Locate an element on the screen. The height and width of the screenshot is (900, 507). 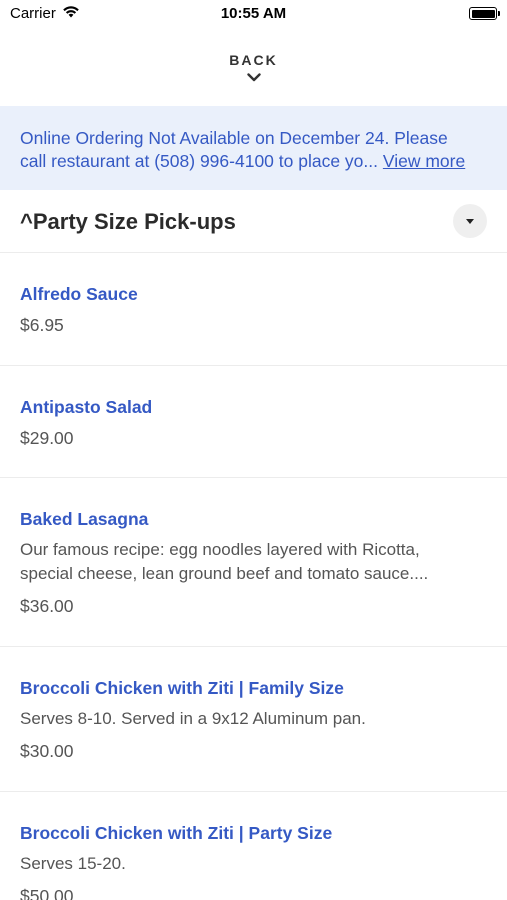
menu-item: Alfredo Sauce $6.95 is located at coordinates (253, 309).